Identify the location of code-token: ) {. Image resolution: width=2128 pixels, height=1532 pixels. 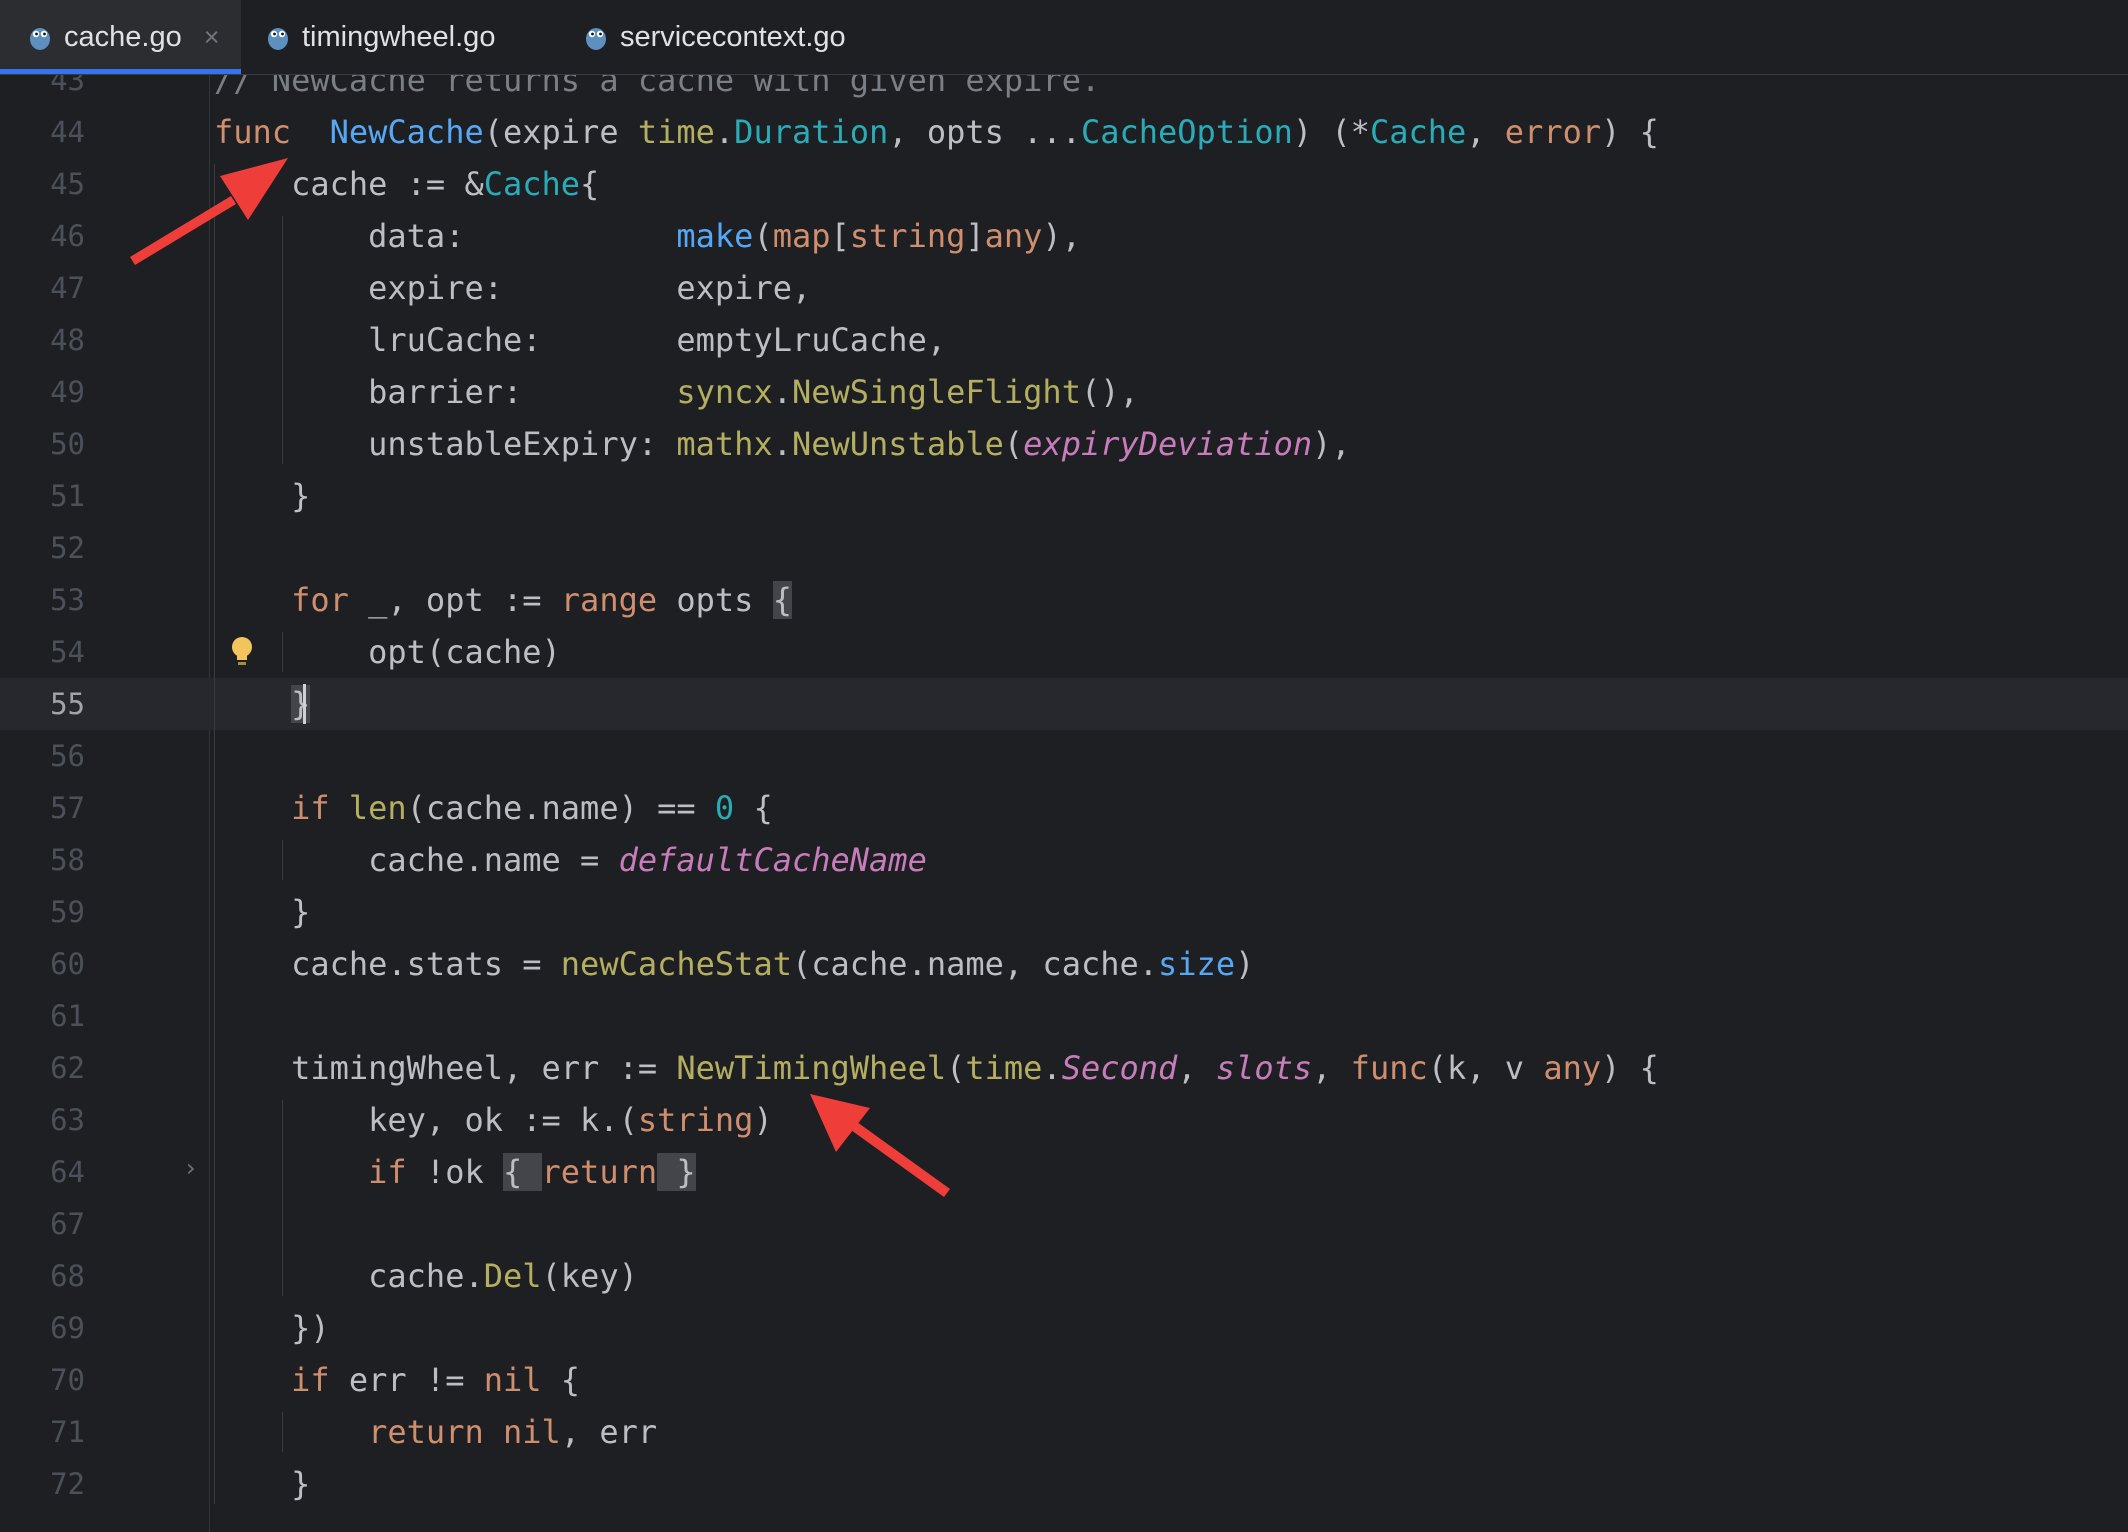
(1630, 132).